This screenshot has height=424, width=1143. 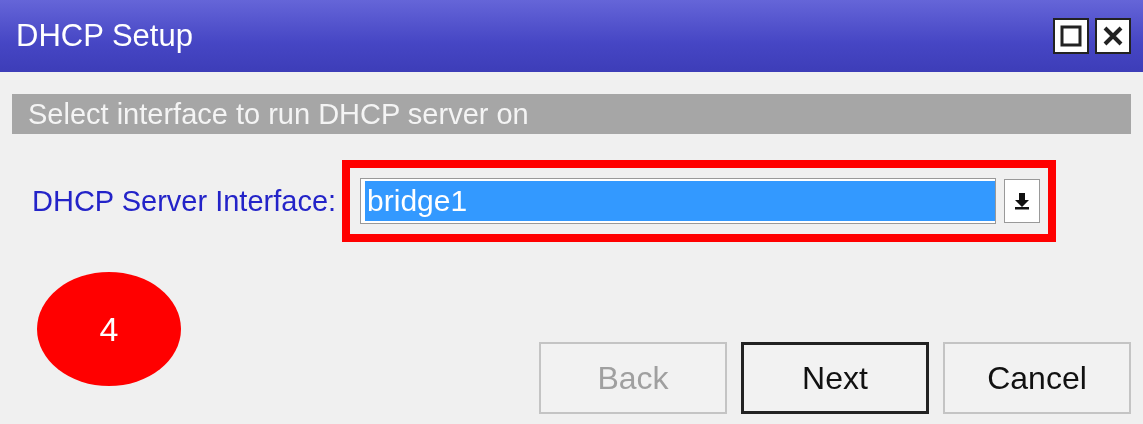 I want to click on step-badge: 4, so click(x=109, y=329).